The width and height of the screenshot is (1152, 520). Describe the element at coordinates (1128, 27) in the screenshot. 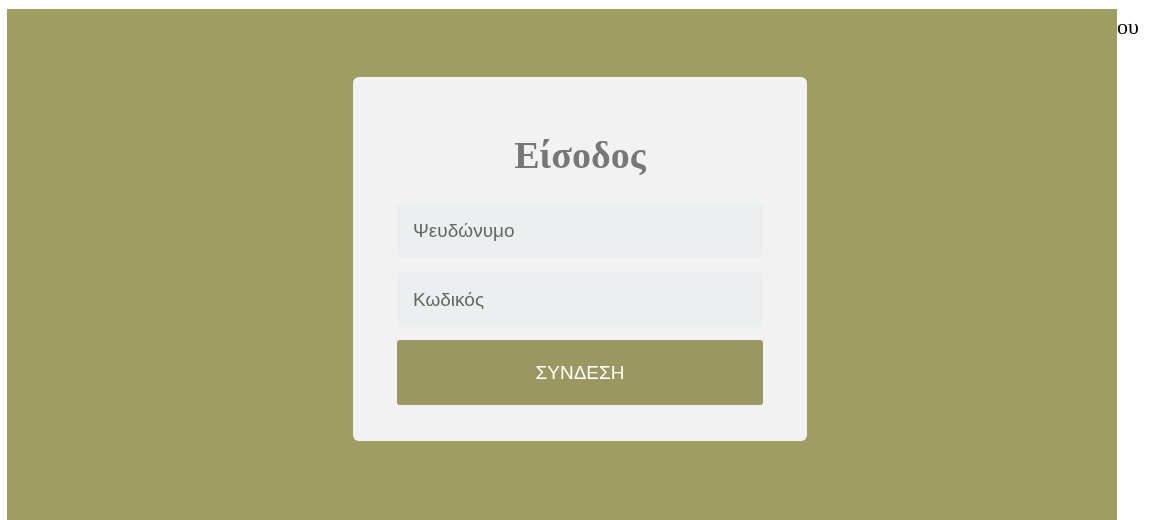

I see `page-text: ου` at that location.